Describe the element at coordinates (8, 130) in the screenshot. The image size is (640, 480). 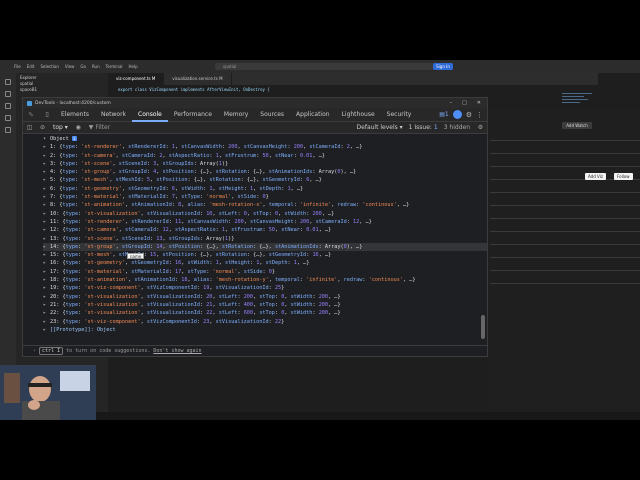
I see `extensions-icon` at that location.